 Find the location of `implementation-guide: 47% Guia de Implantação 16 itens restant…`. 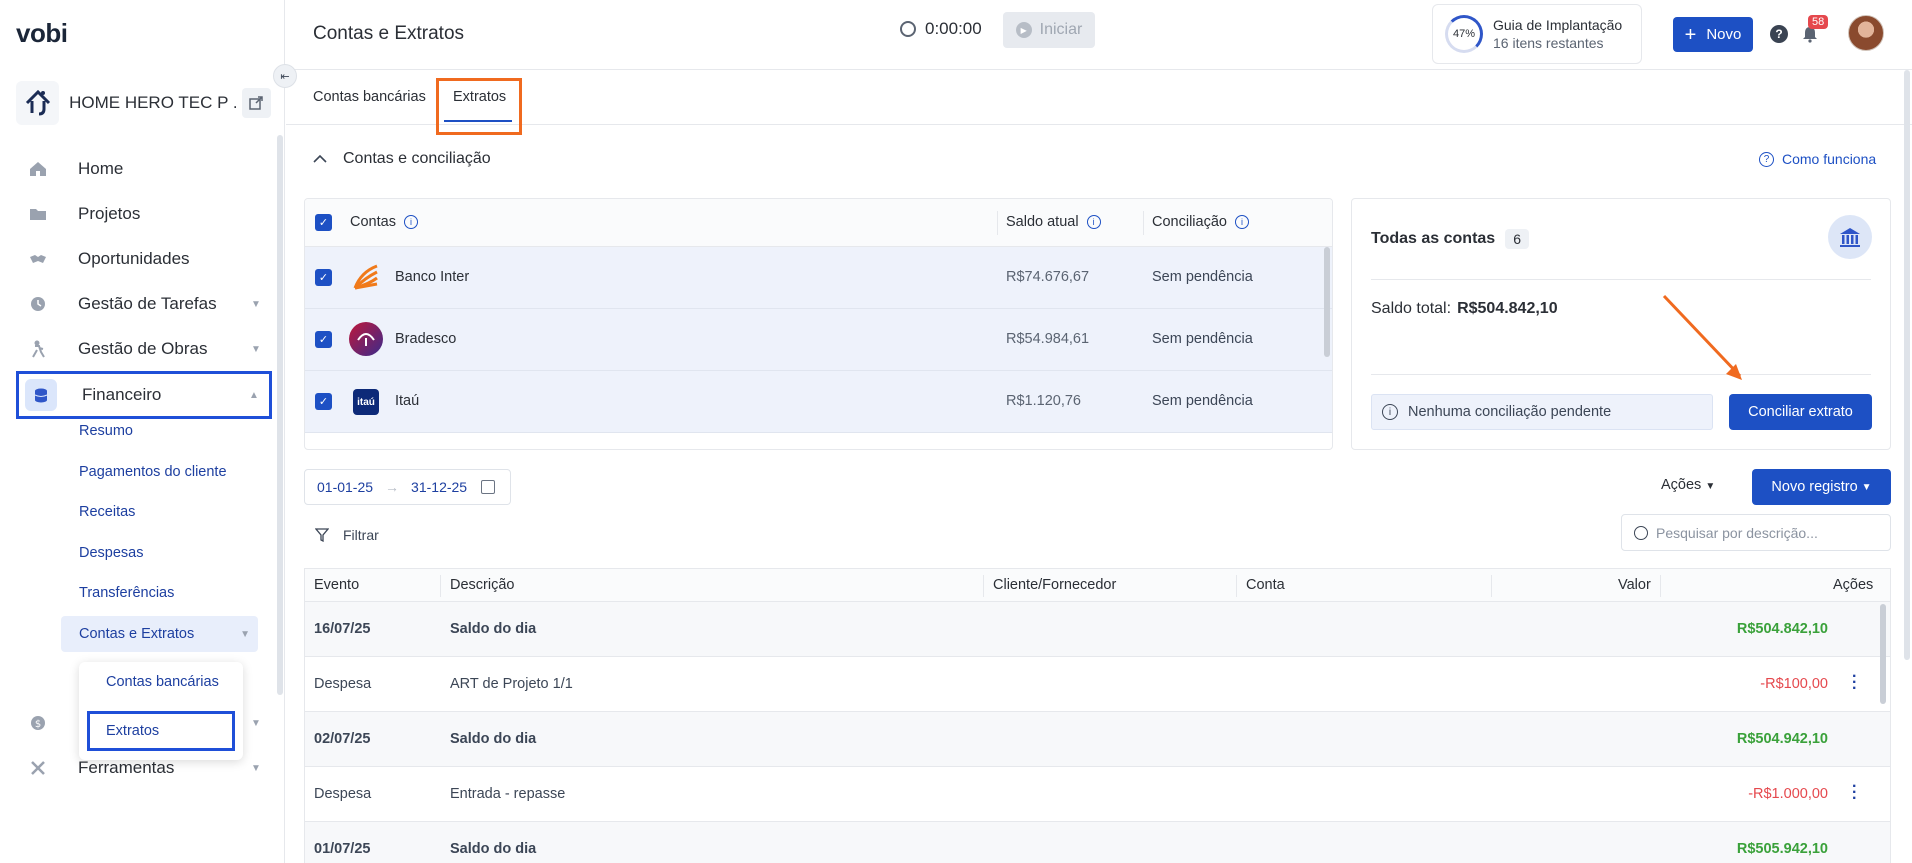

implementation-guide: 47% Guia de Implantação 16 itens restant… is located at coordinates (1537, 34).